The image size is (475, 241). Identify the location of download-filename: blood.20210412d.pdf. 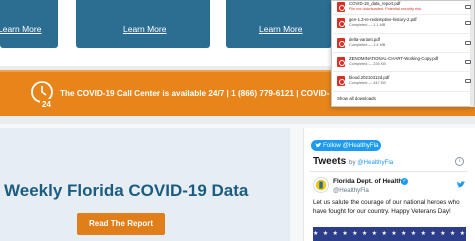
(369, 77).